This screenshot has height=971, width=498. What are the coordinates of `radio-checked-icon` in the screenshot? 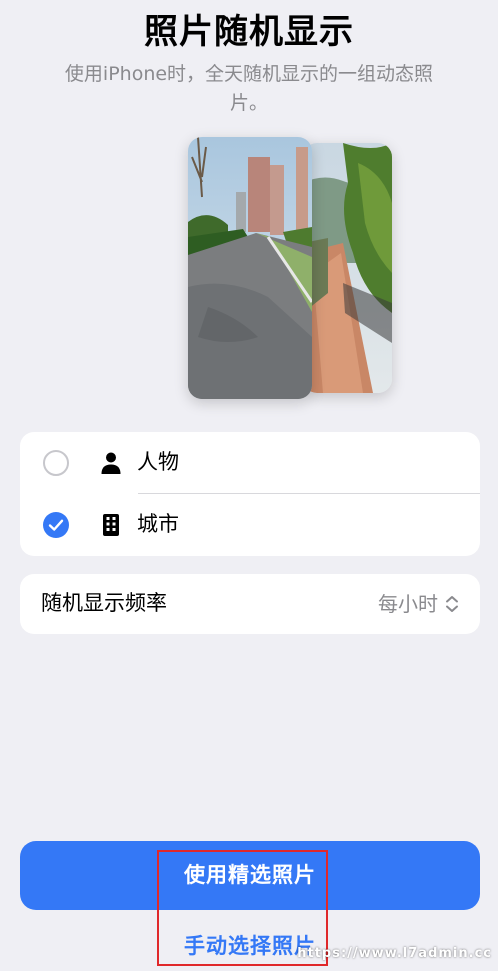 It's located at (56, 525).